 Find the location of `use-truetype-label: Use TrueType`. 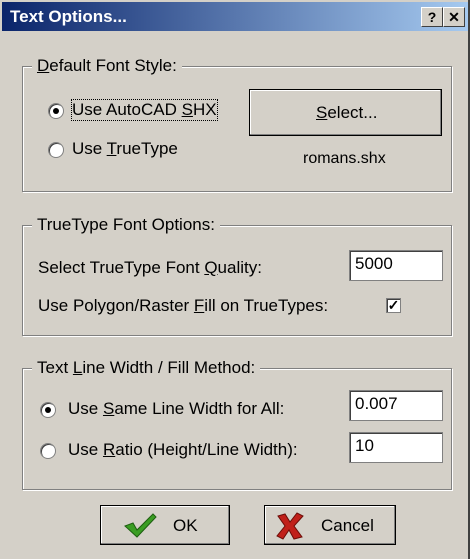

use-truetype-label: Use TrueType is located at coordinates (125, 149).